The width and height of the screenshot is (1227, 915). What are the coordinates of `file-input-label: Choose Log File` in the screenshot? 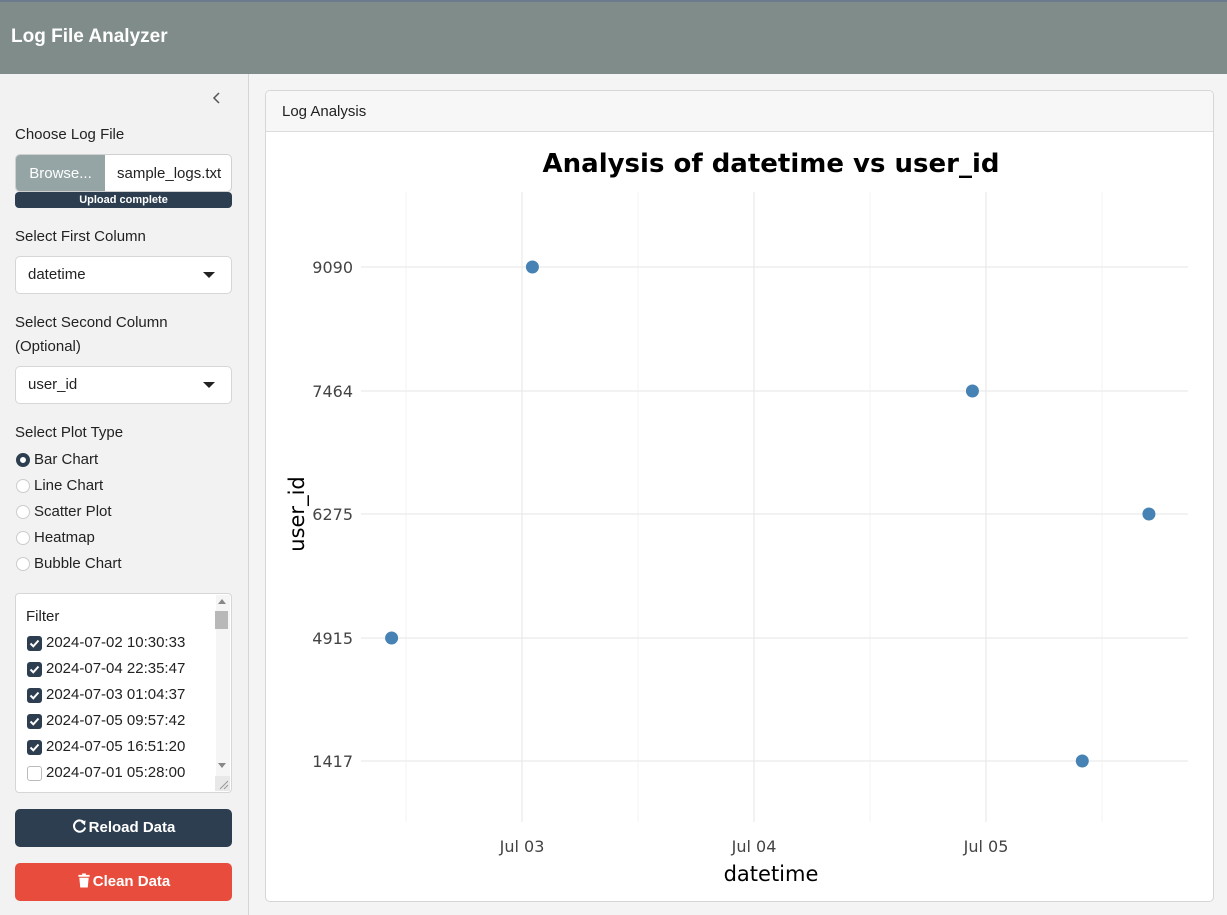 It's located at (70, 134).